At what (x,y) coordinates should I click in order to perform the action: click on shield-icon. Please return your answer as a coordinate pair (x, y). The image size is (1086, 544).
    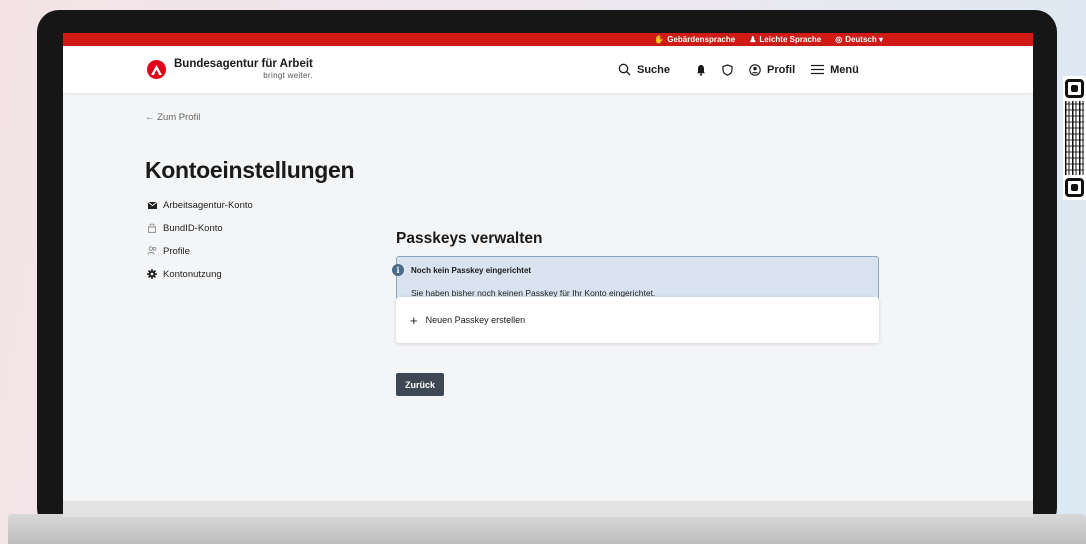
    Looking at the image, I should click on (727, 69).